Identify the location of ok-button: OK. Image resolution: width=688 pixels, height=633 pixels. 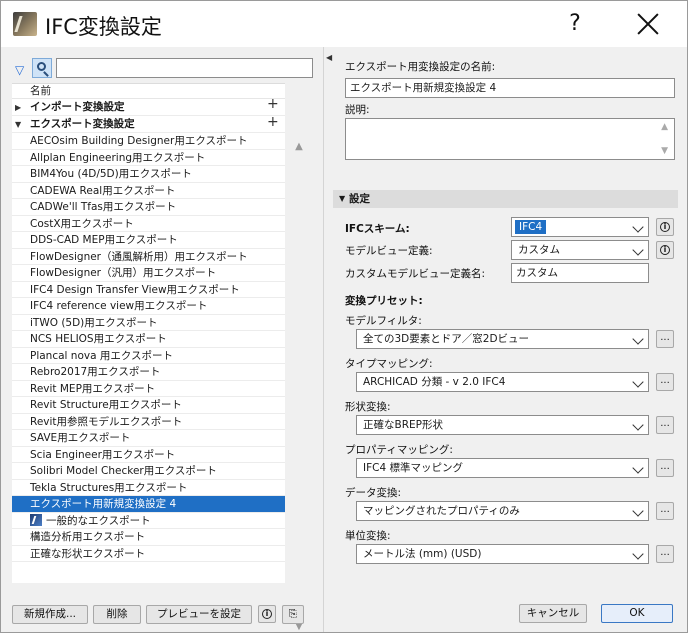
(637, 613).